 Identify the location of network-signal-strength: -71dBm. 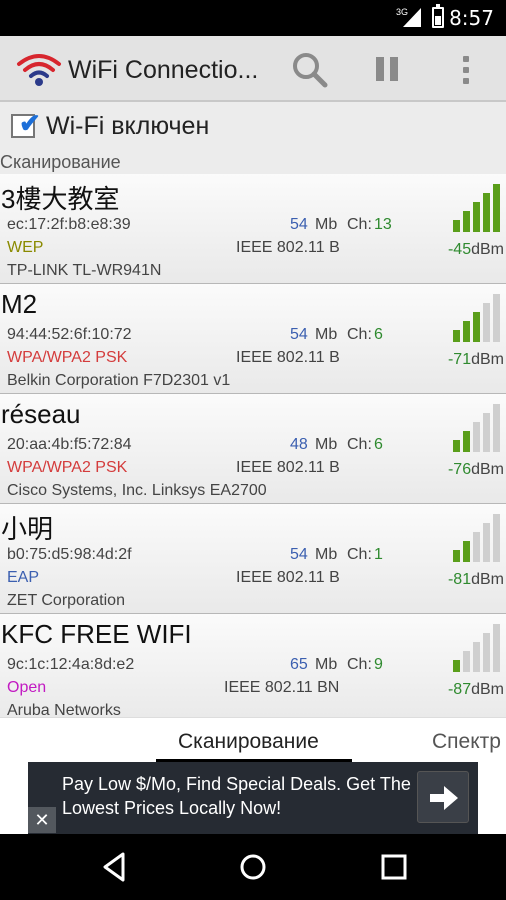
(476, 360).